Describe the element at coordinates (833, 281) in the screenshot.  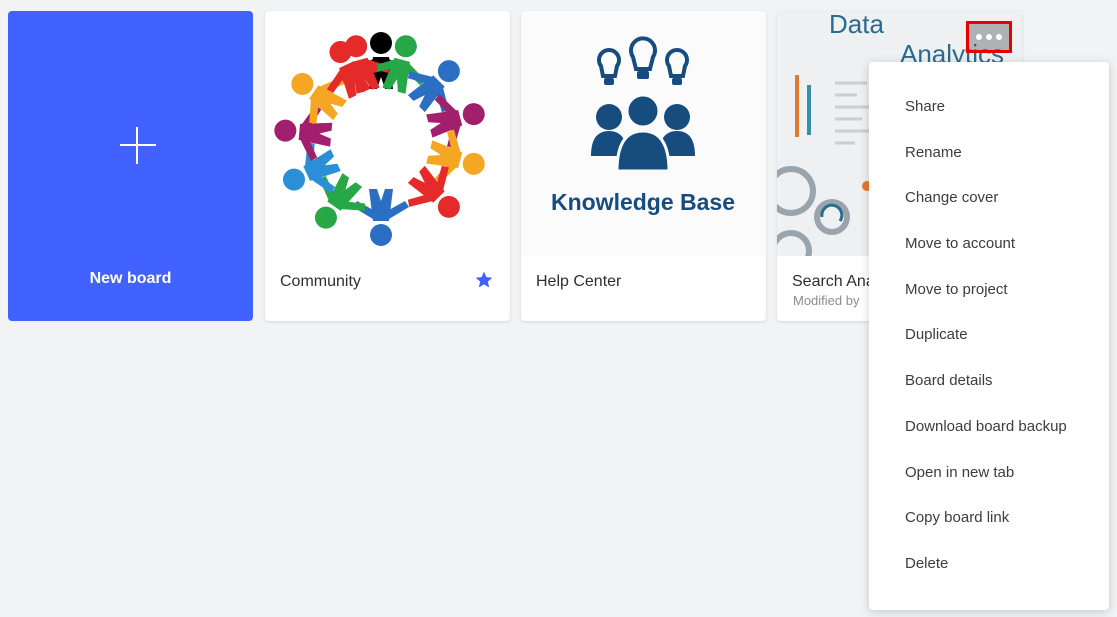
I see `board-title: Search Ana` at that location.